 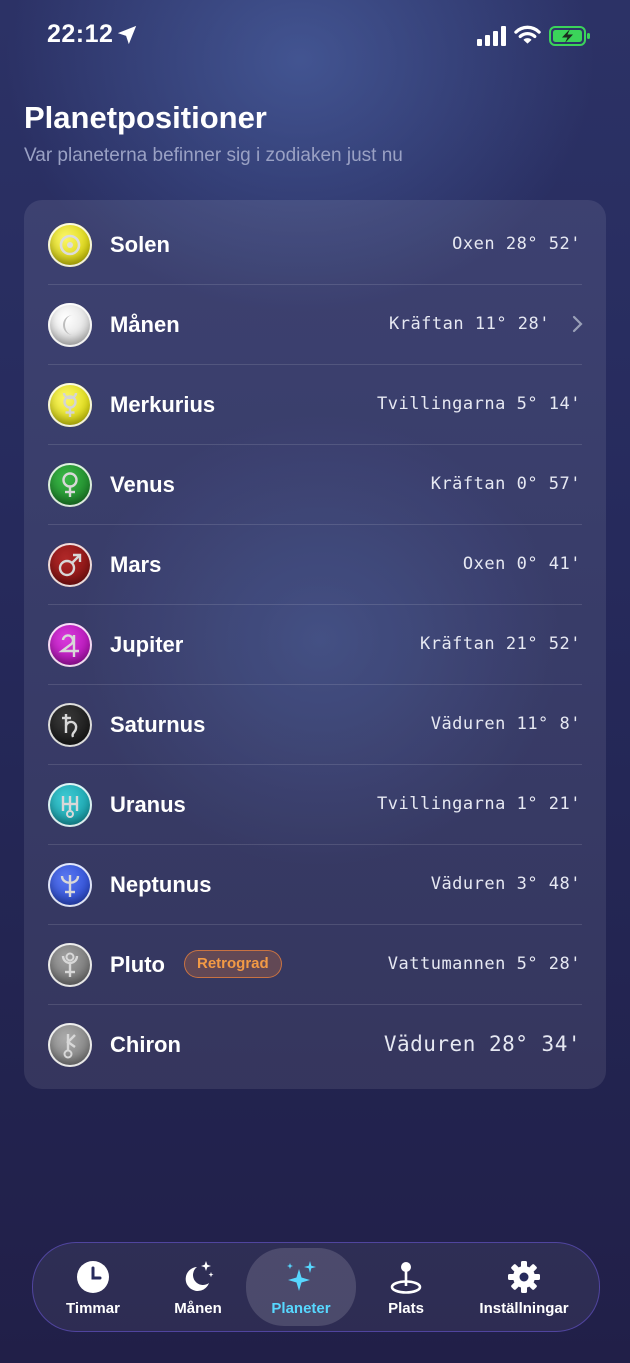 What do you see at coordinates (70, 565) in the screenshot?
I see `mars-symbol-icon` at bounding box center [70, 565].